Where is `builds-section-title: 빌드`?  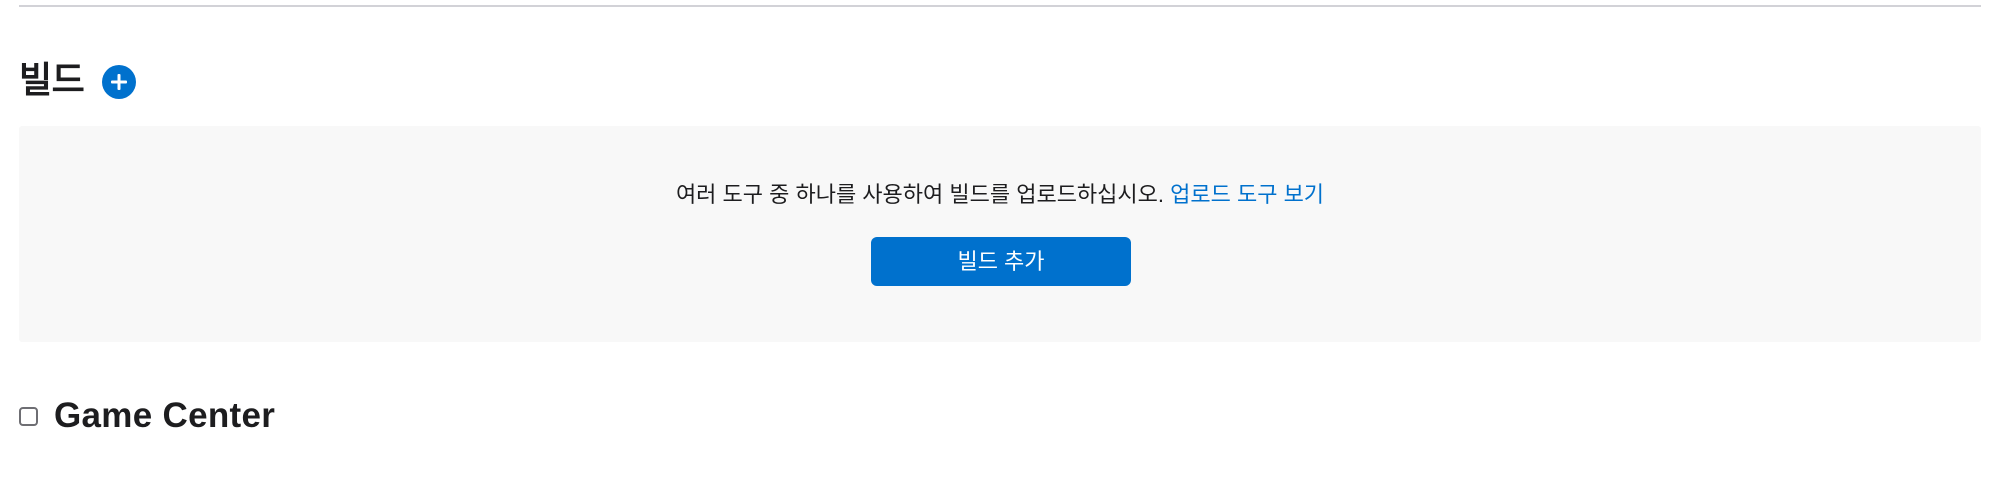
builds-section-title: 빌드 is located at coordinates (52, 79).